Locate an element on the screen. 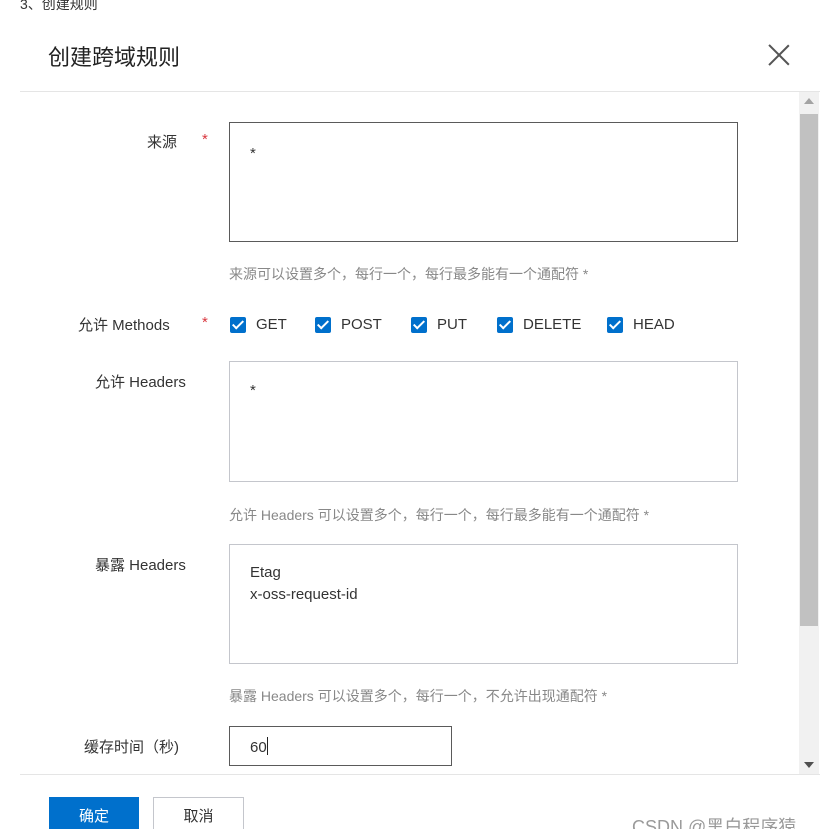 The height and width of the screenshot is (829, 827). allow-headers-label: 允许 Headers is located at coordinates (140, 382).